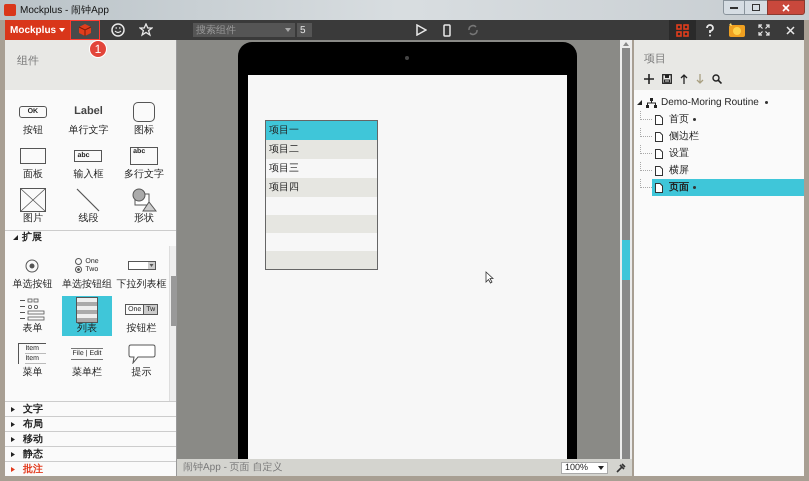 The image size is (809, 481). I want to click on panel-title: 项目, so click(655, 59).